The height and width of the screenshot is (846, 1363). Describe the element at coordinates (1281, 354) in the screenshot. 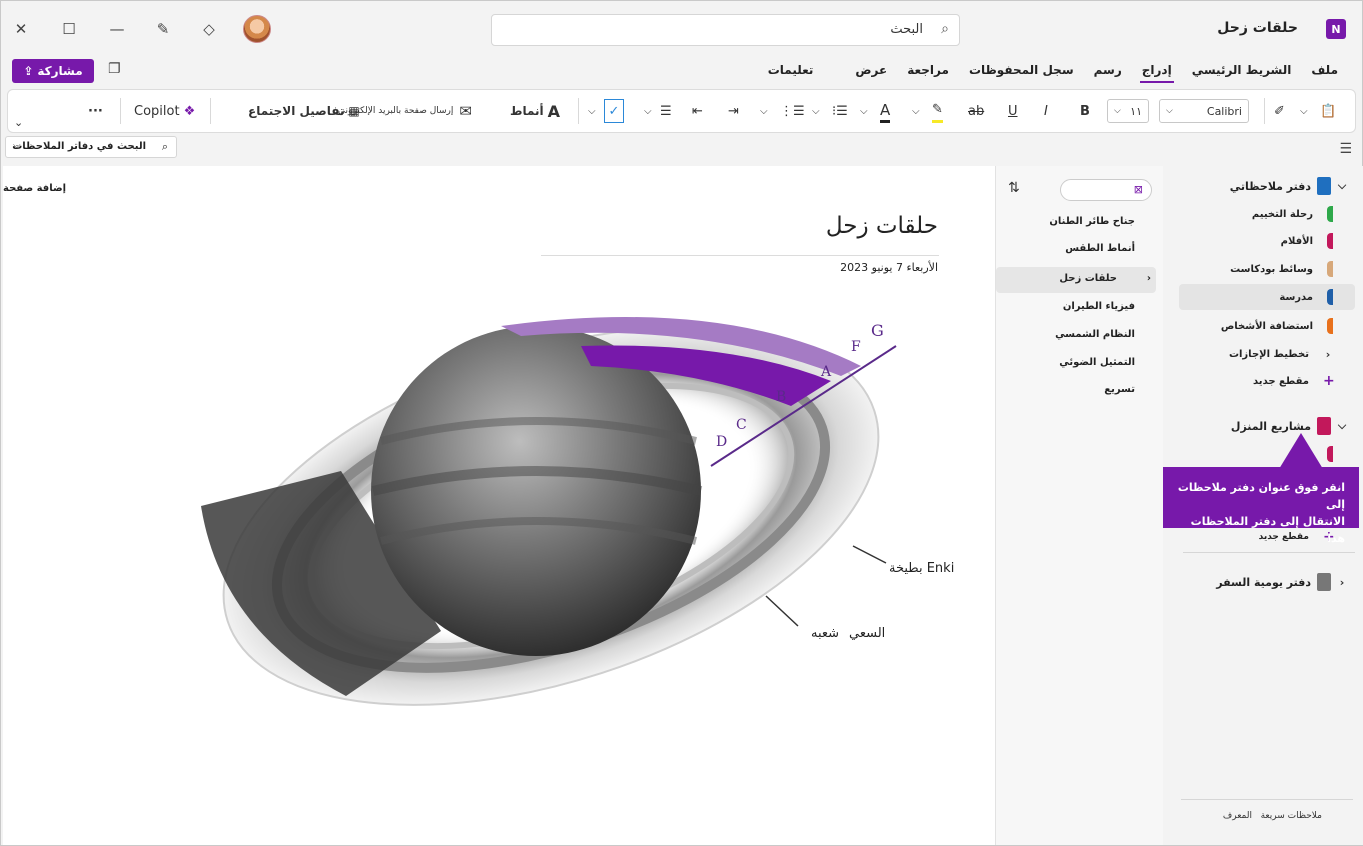

I see `section-group: › تخطيط الإجازات` at that location.